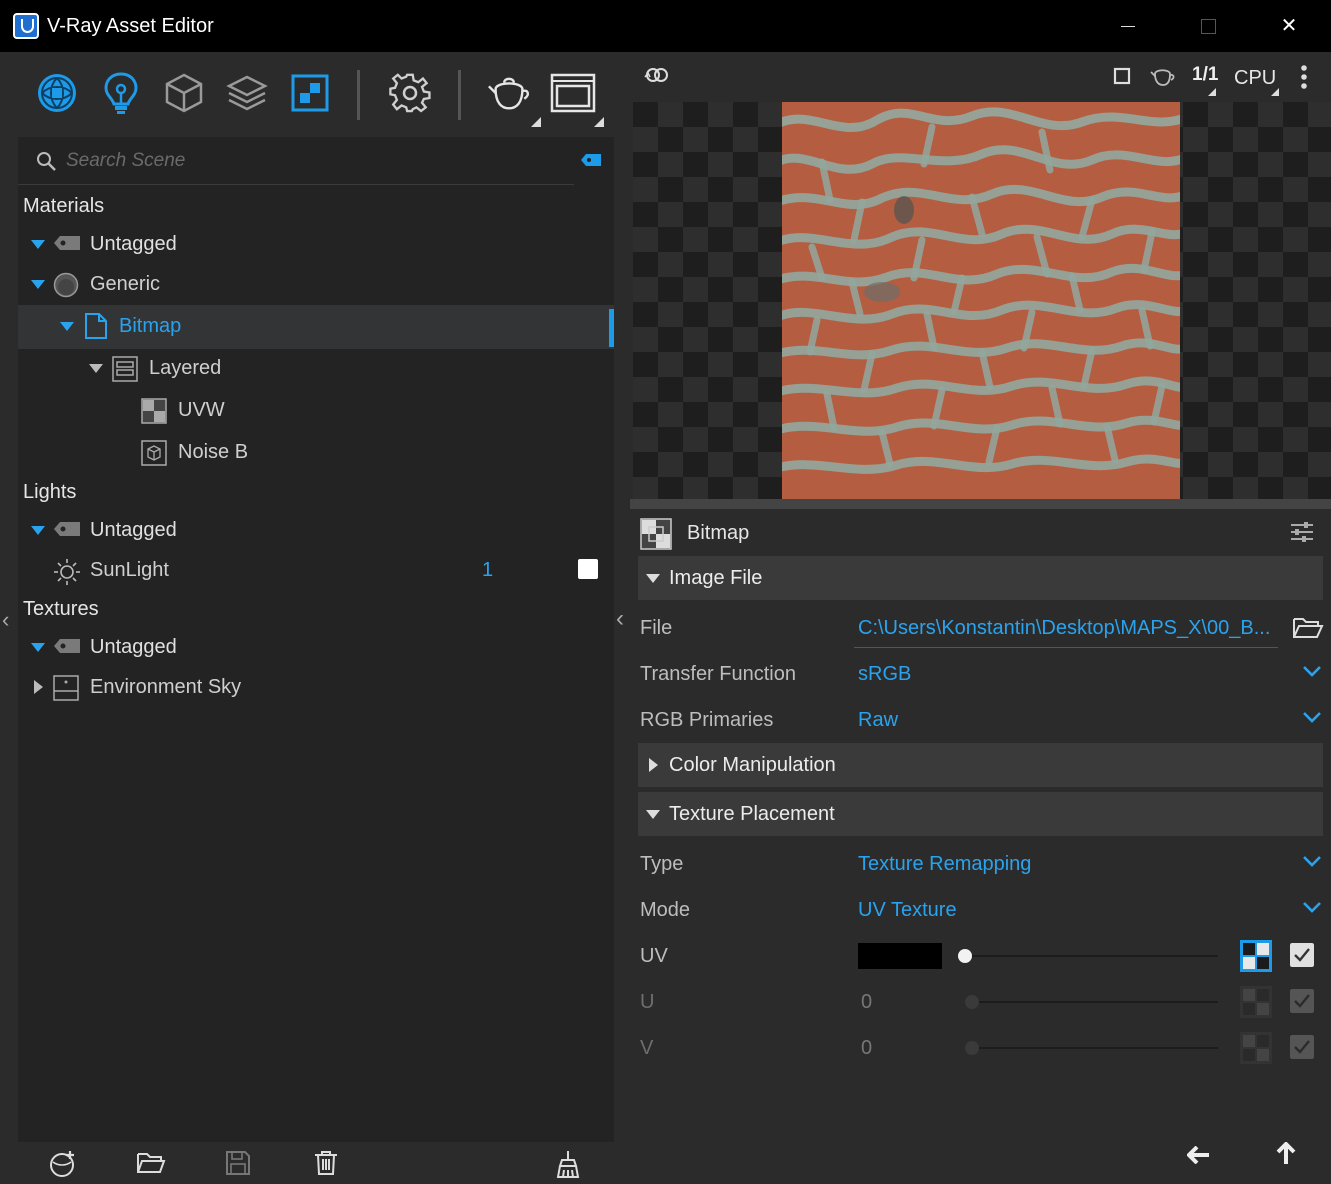 This screenshot has height=1184, width=1331. Describe the element at coordinates (980, 814) in the screenshot. I see `group-texture-placement: Texture Placement` at that location.